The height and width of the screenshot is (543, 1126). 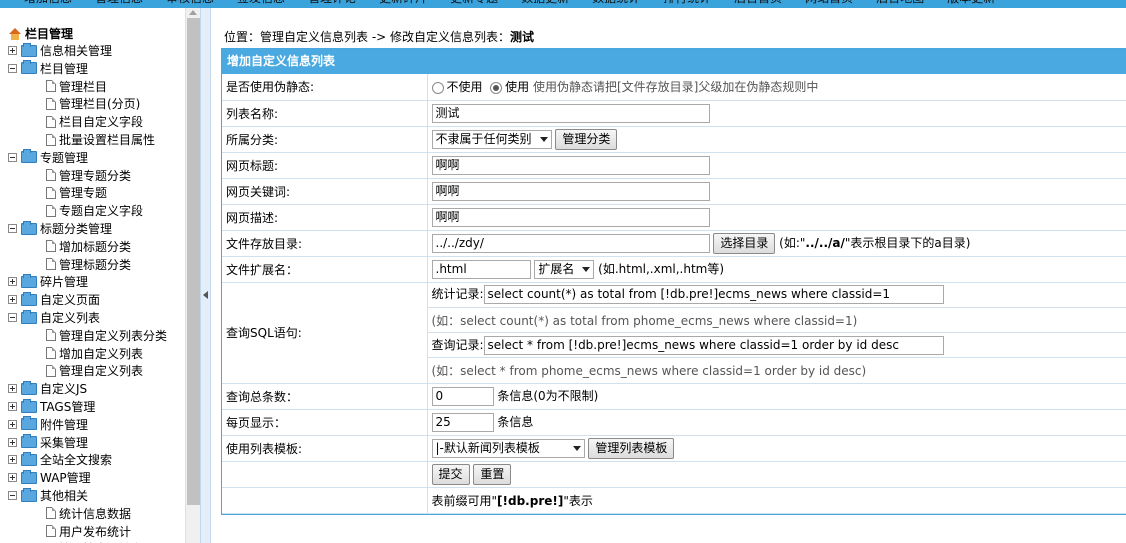 I want to click on top-nav-item: 网站首页, so click(x=829, y=2).